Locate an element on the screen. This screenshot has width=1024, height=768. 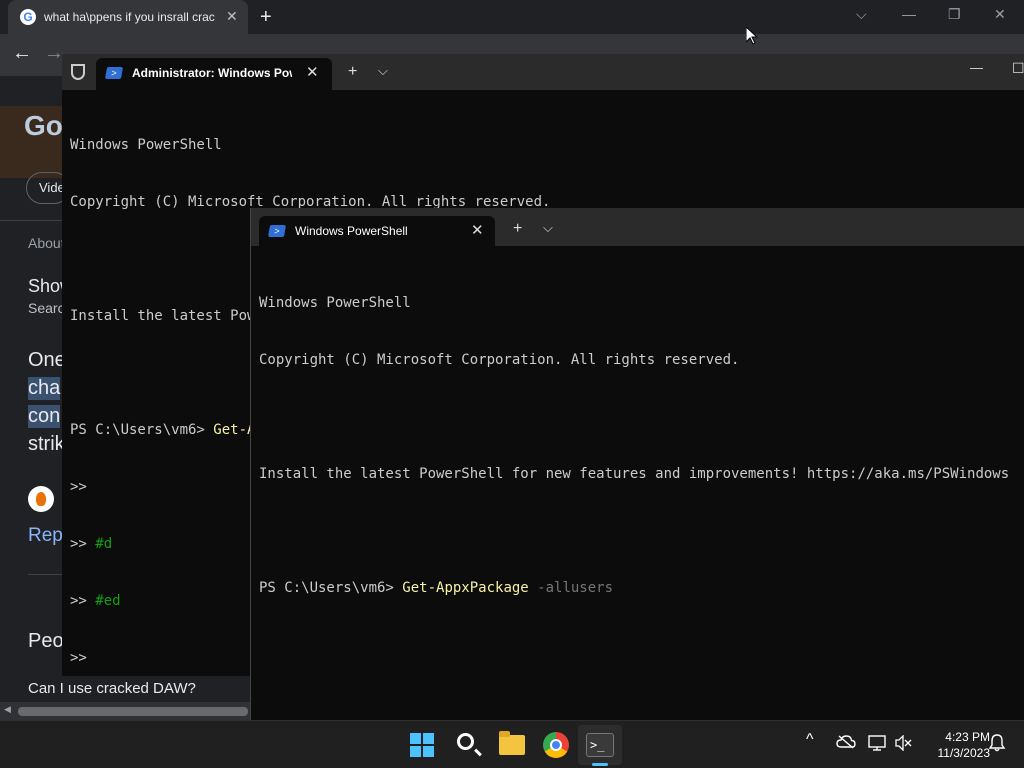
logo-text: Go is located at coordinates (43, 125).